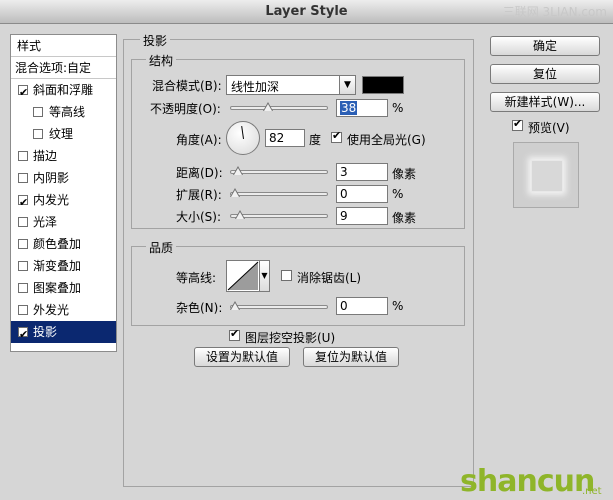  Describe the element at coordinates (554, 12) in the screenshot. I see `watermark-text: 三联网 3LIAN.com` at that location.